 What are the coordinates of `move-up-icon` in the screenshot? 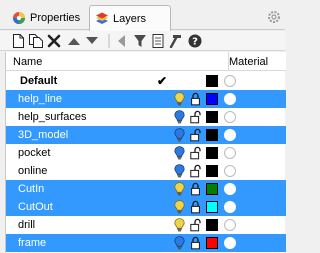 It's located at (74, 41).